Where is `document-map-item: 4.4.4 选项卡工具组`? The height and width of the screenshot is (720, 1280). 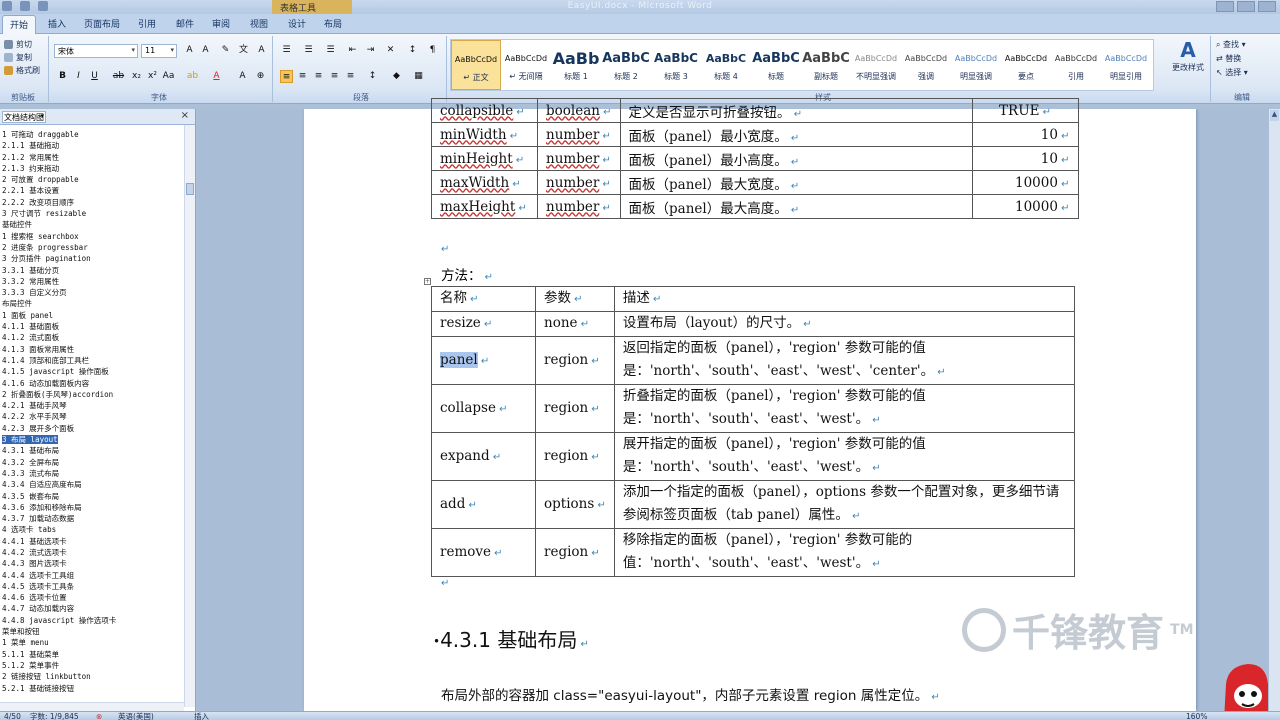
document-map-item: 4.4.4 选项卡工具组 is located at coordinates (92, 575).